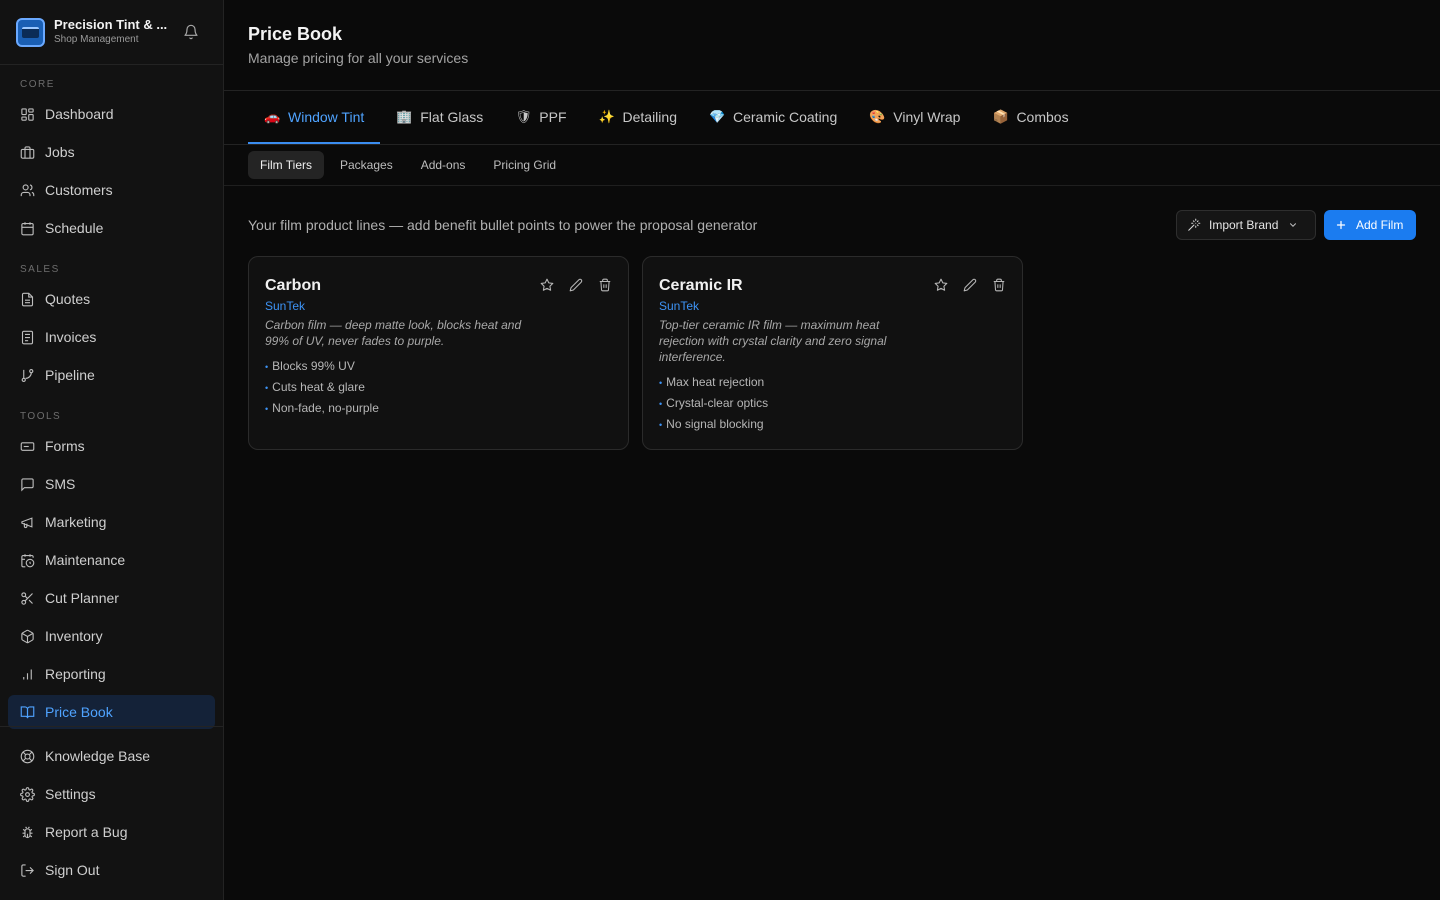  I want to click on sidebar-item-inventory: Inventory, so click(111, 636).